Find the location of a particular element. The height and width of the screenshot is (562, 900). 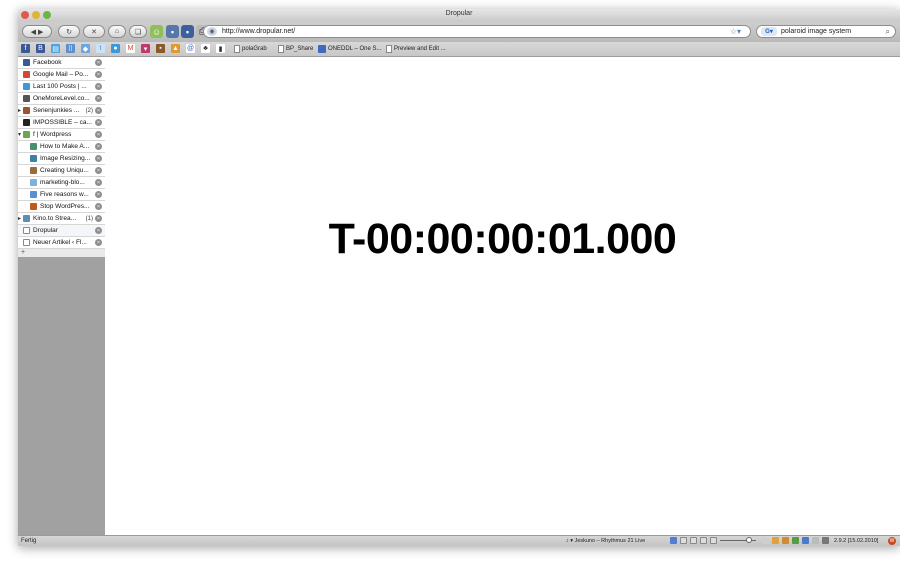

tab-item: Dropular × is located at coordinates (61, 231).